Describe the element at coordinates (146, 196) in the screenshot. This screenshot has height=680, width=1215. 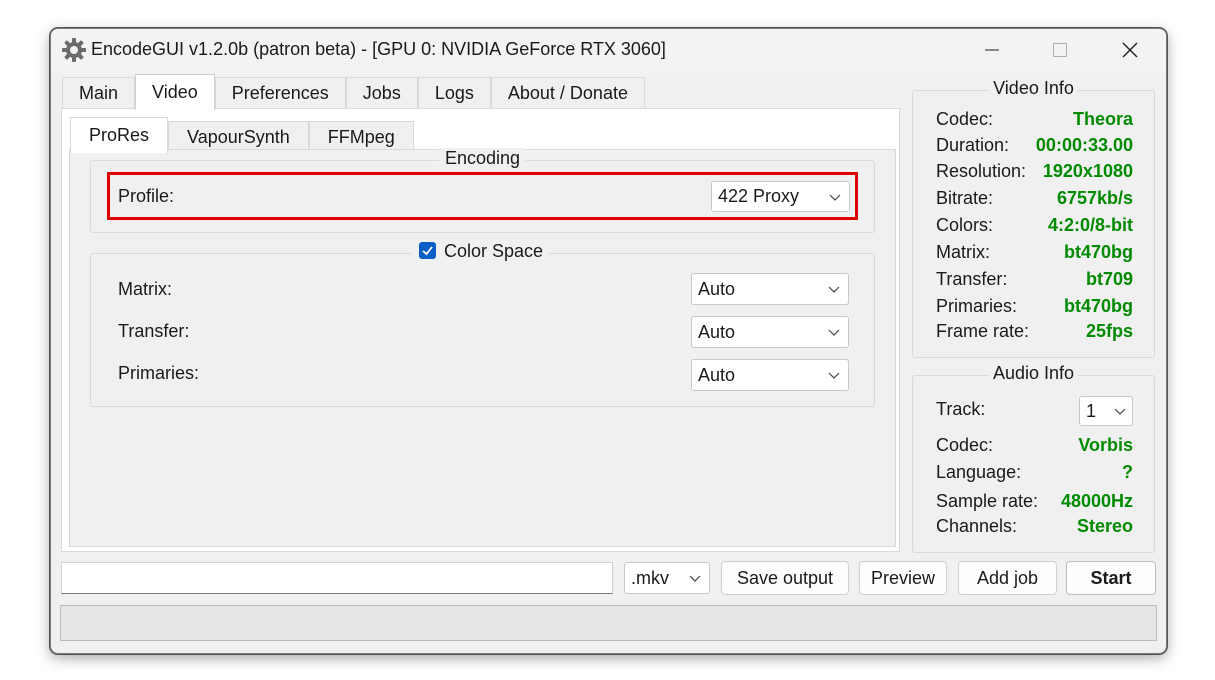
I see `profile-label: Profile:` at that location.